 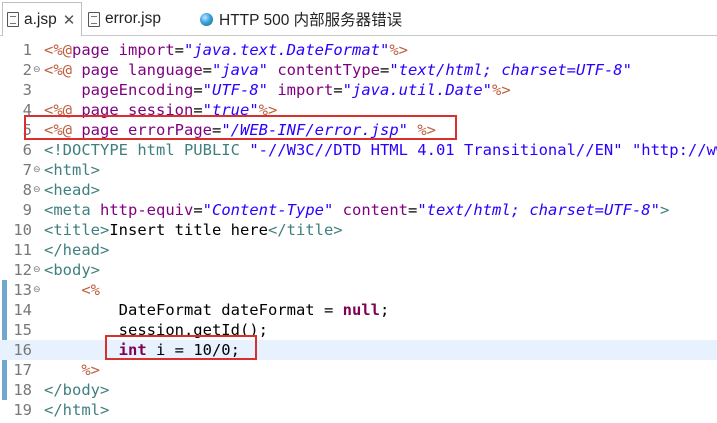 What do you see at coordinates (77, 230) in the screenshot?
I see `code-token: <title>` at bounding box center [77, 230].